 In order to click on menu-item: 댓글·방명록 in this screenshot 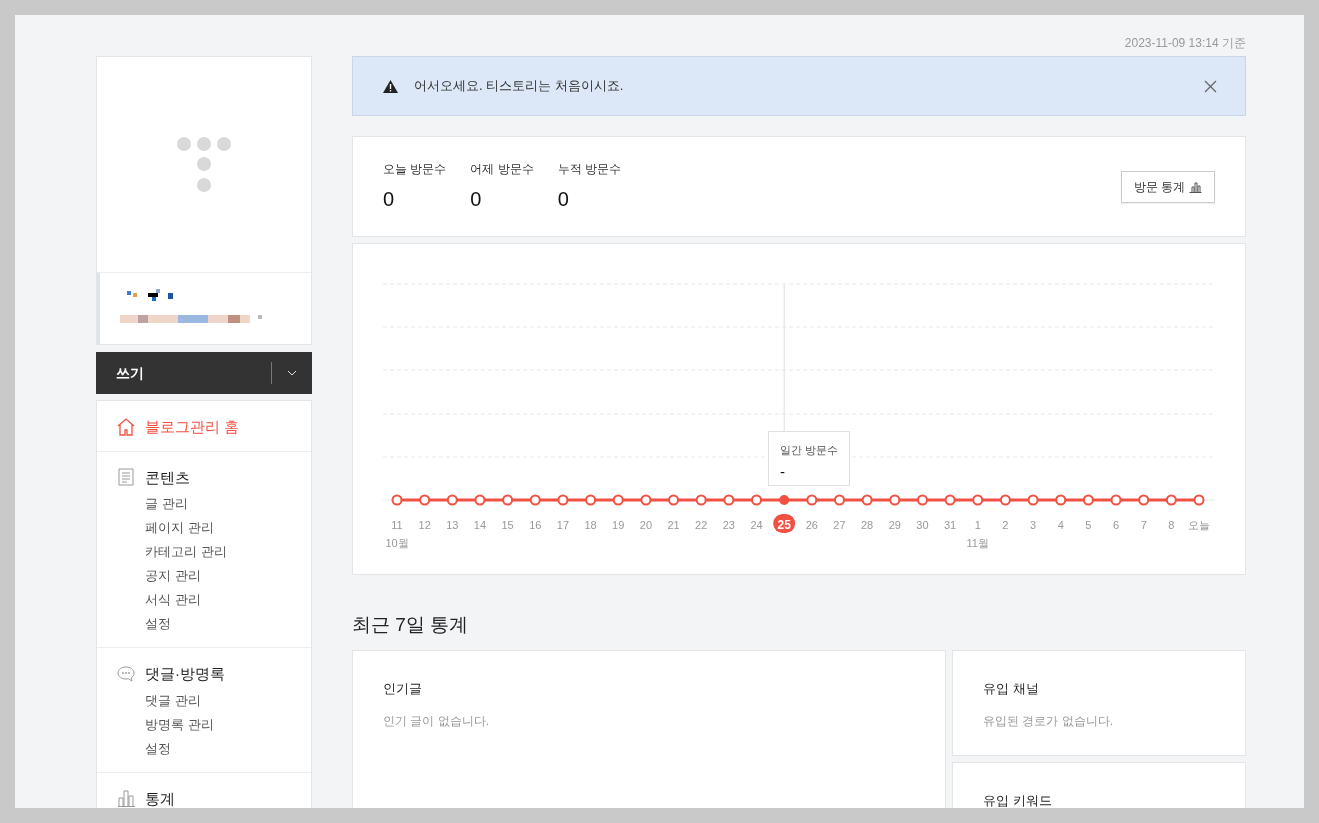, I will do `click(185, 674)`.